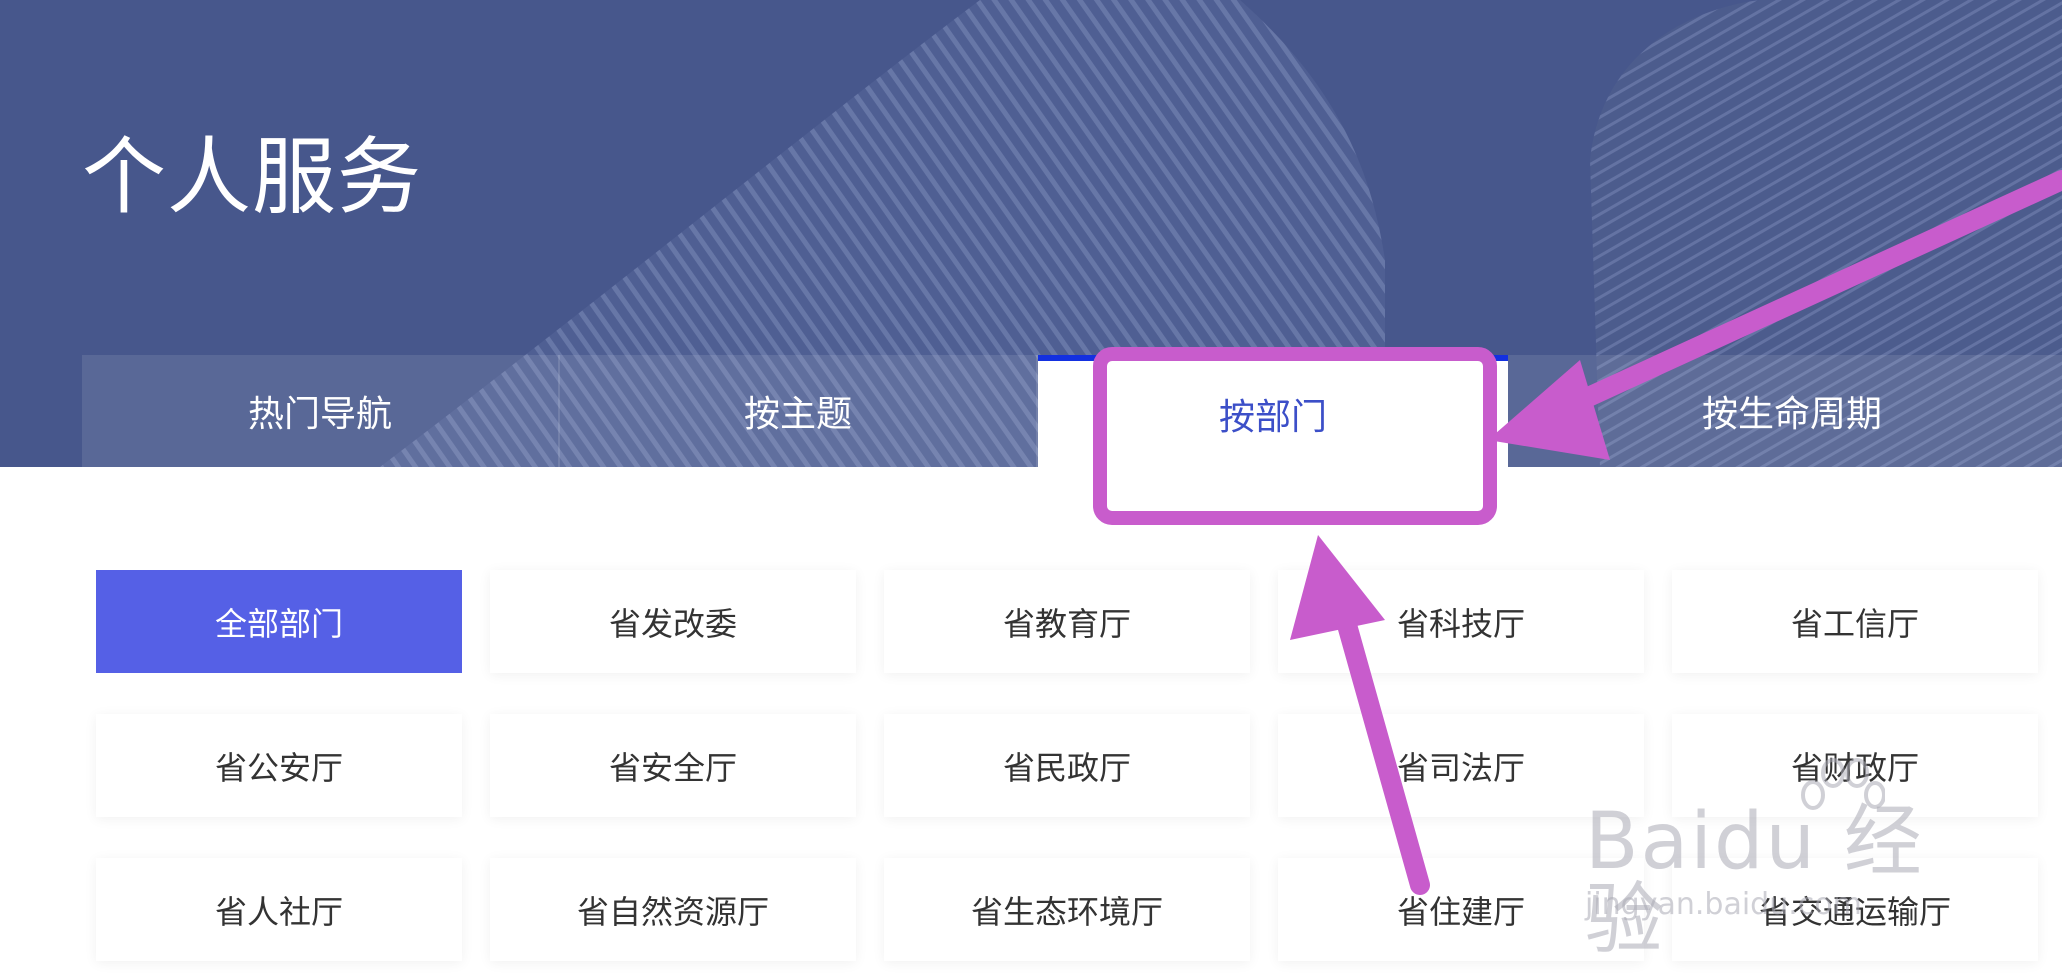 Image resolution: width=2062 pixels, height=980 pixels. What do you see at coordinates (1461, 621) in the screenshot?
I see `department-item: 省科技厅` at bounding box center [1461, 621].